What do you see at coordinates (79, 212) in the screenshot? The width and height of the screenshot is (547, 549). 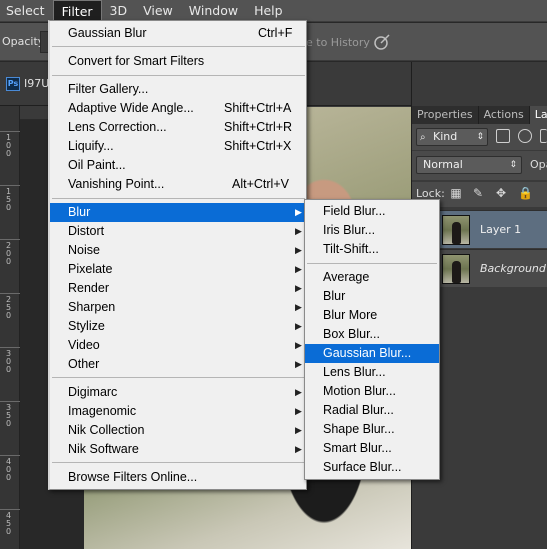 I see `menu-item-label: Blur` at bounding box center [79, 212].